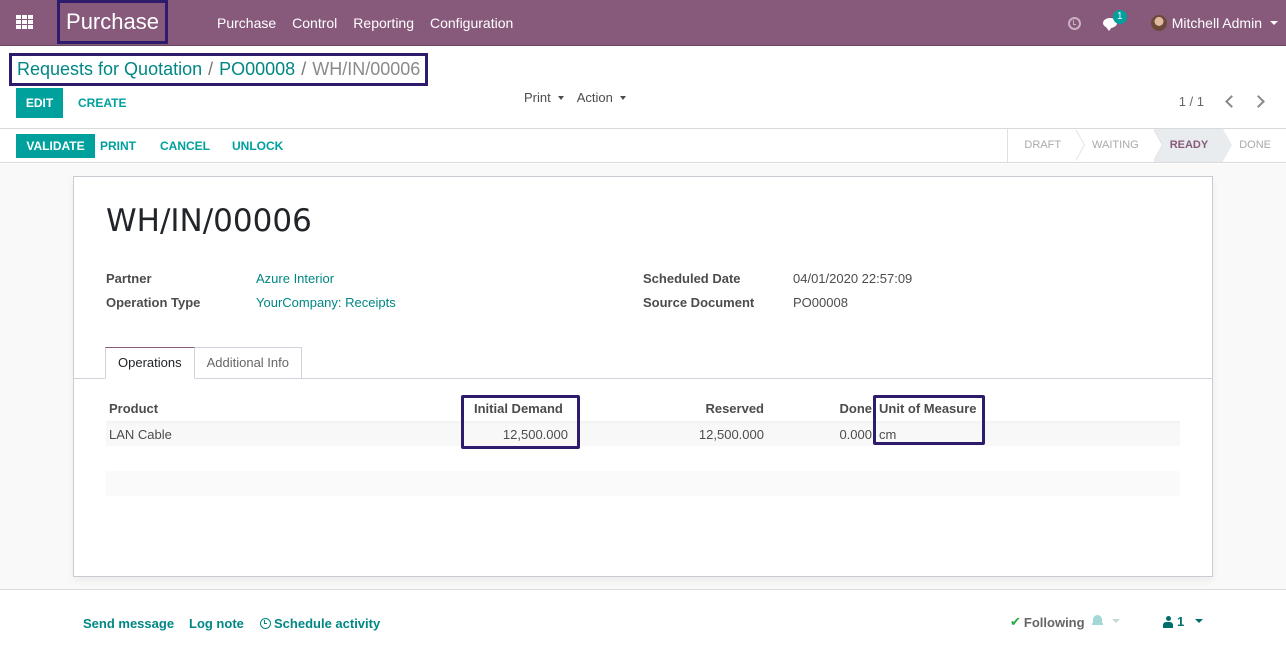 Image resolution: width=1286 pixels, height=653 pixels. What do you see at coordinates (1199, 621) in the screenshot?
I see `followers-caret-icon` at bounding box center [1199, 621].